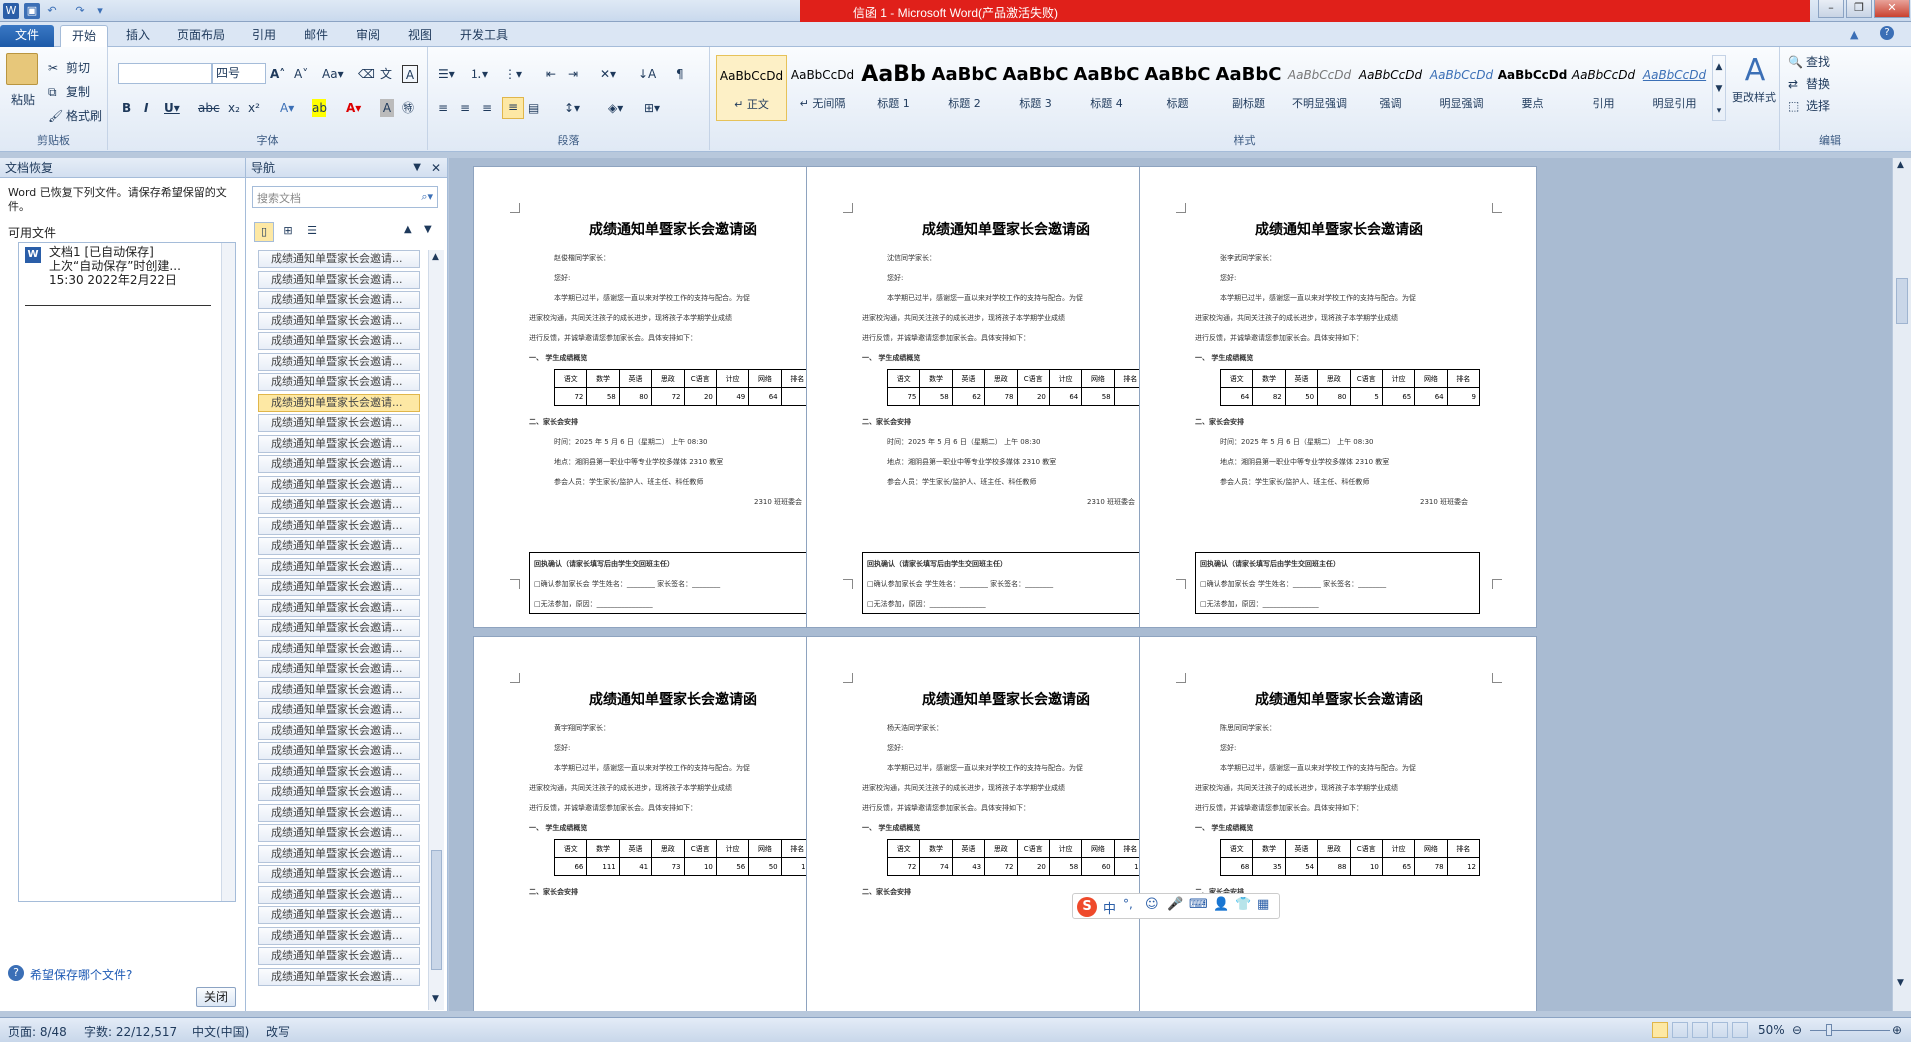 The image size is (1911, 1042). What do you see at coordinates (1859, 9) in the screenshot?
I see `restore-button: ❐` at bounding box center [1859, 9].